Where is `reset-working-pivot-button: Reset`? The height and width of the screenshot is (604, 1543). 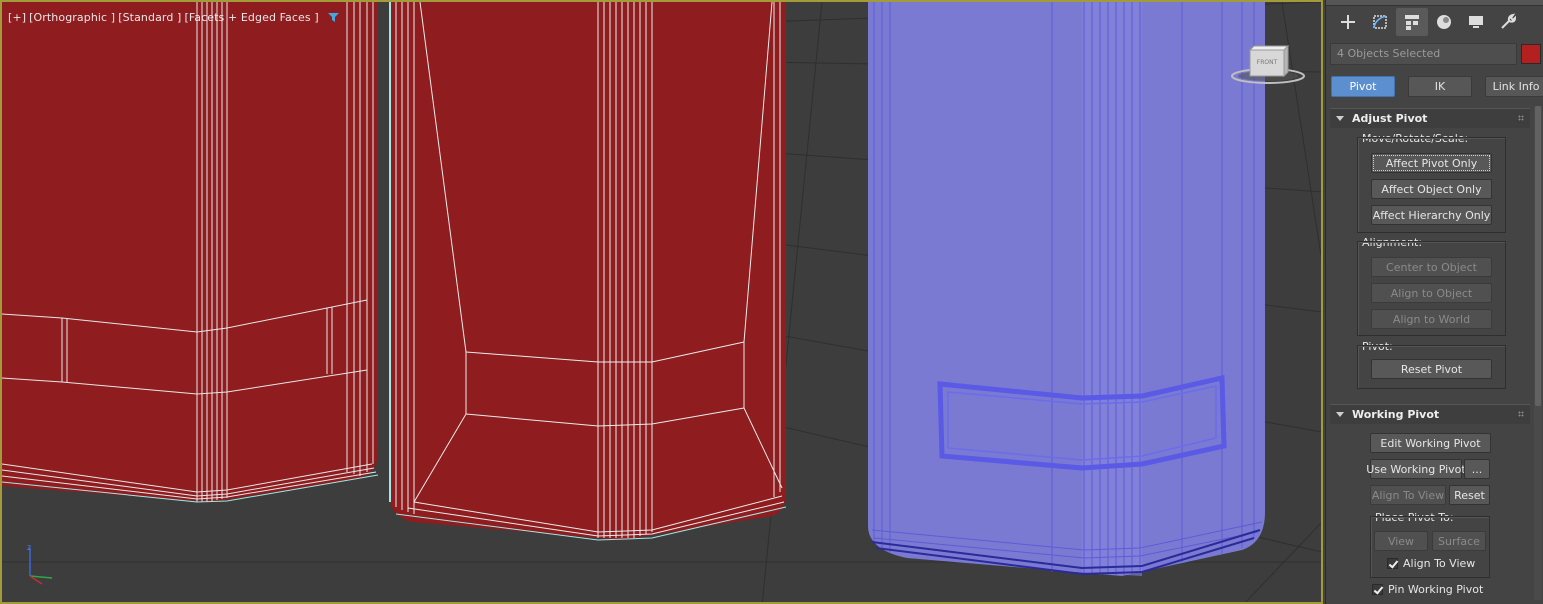
reset-working-pivot-button: Reset is located at coordinates (1469, 495).